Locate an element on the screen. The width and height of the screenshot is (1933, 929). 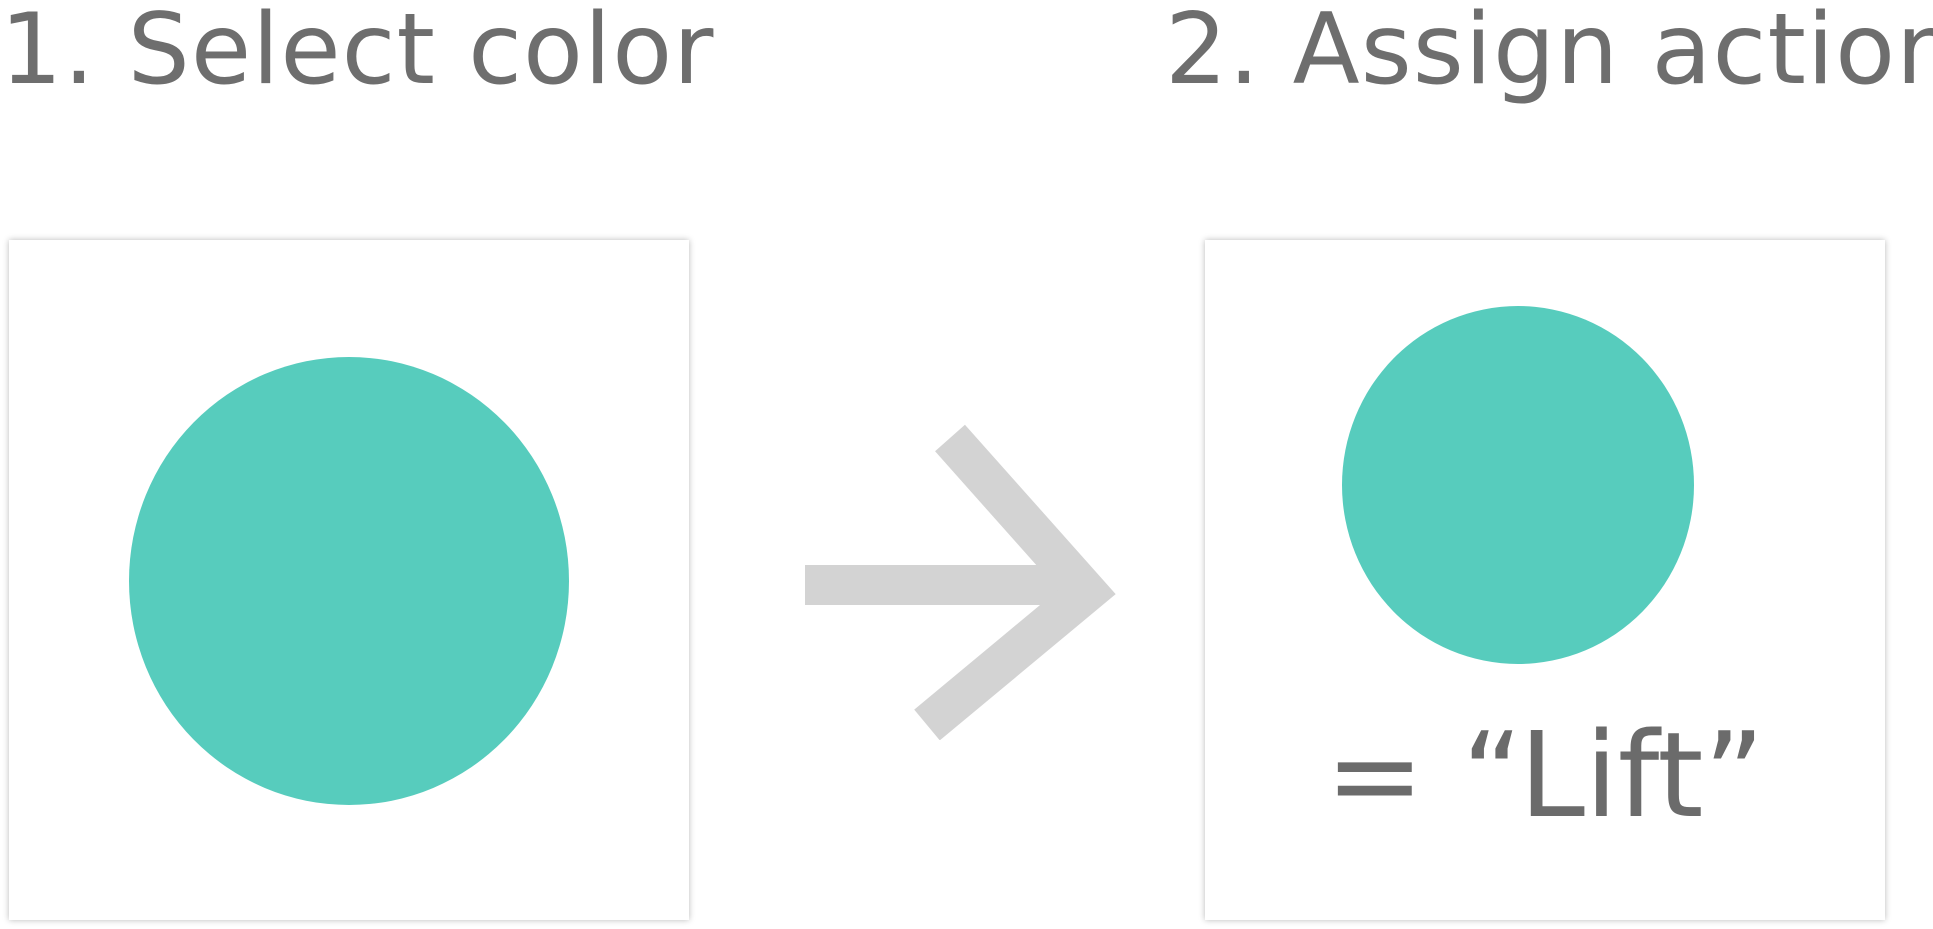
action-label: = “Lift” is located at coordinates (1545, 775).